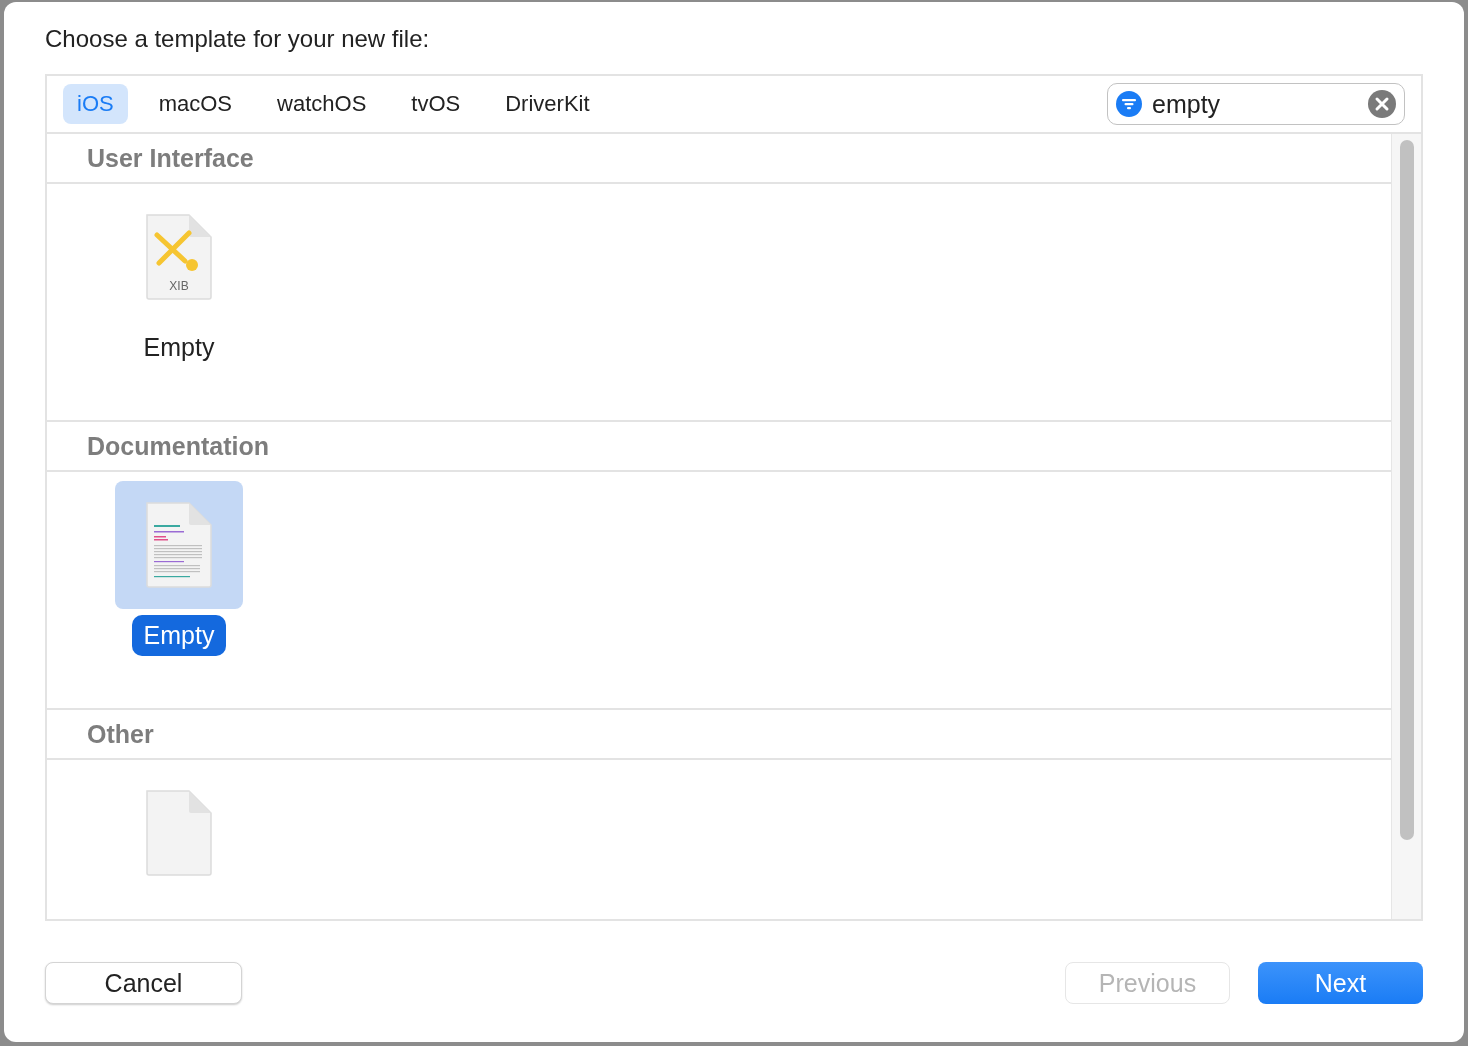 The height and width of the screenshot is (1046, 1468). What do you see at coordinates (120, 734) in the screenshot?
I see `section-title: Other` at bounding box center [120, 734].